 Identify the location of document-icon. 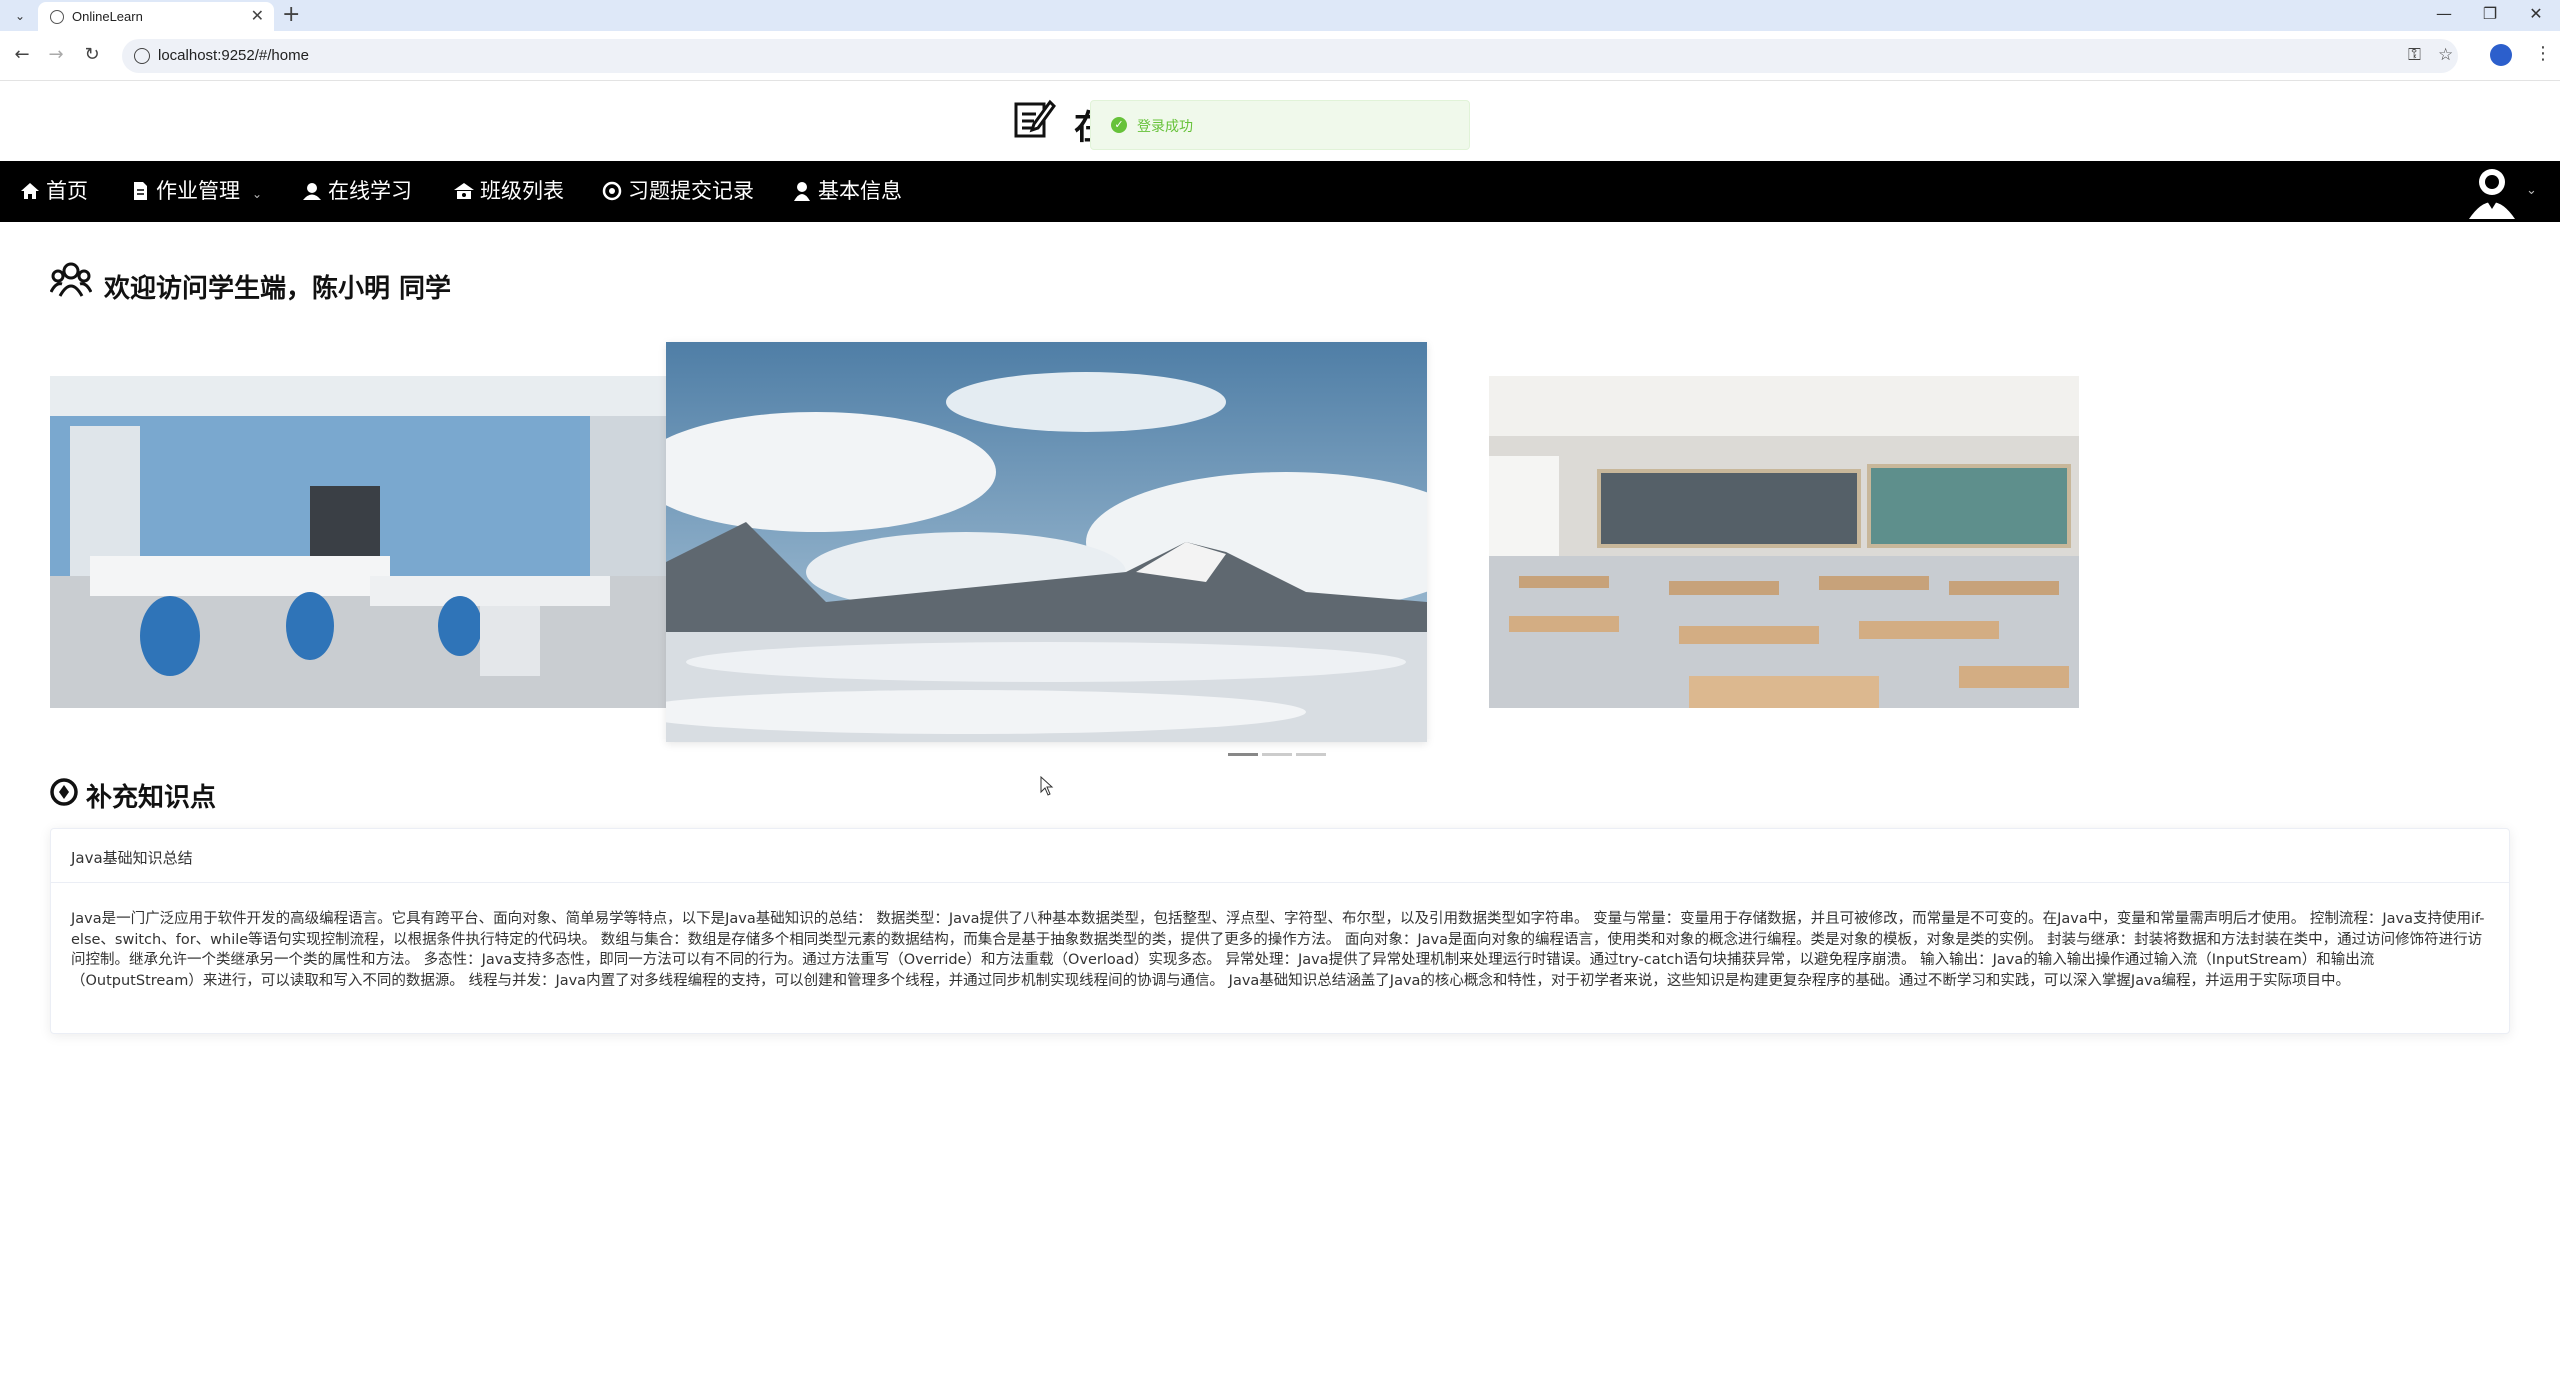
(140, 191).